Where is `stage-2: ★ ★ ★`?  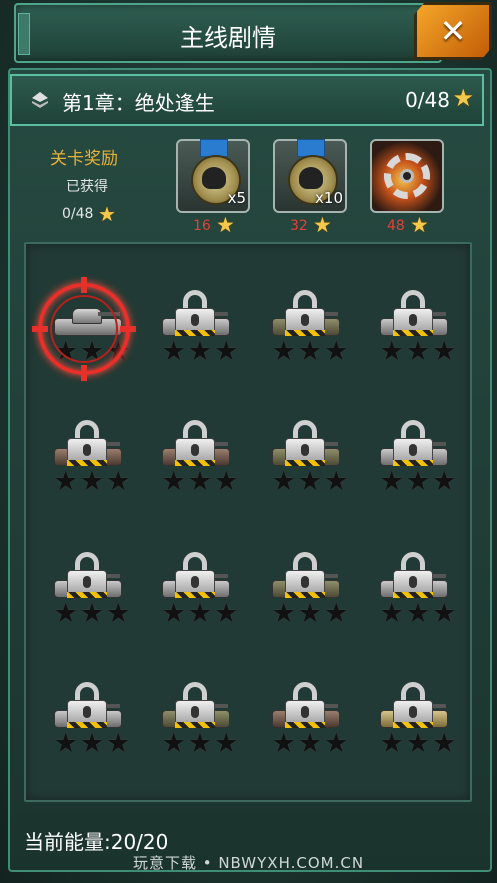
stage-2: ★ ★ ★ is located at coordinates (197, 329).